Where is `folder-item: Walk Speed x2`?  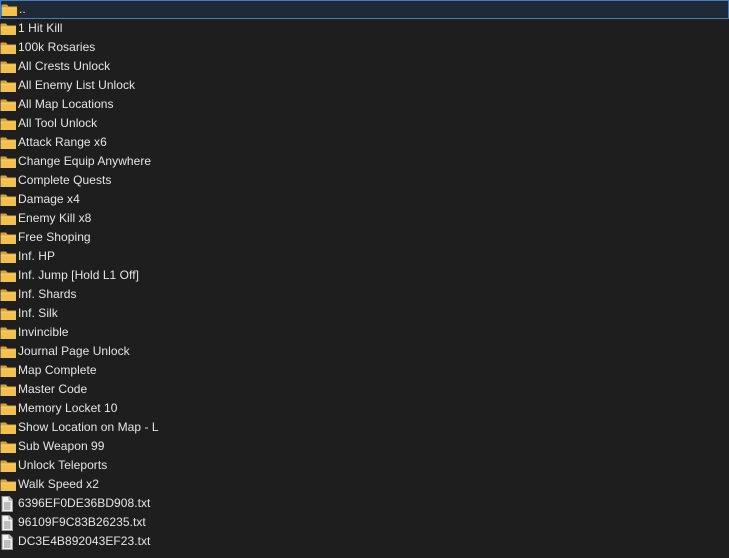 folder-item: Walk Speed x2 is located at coordinates (364, 484).